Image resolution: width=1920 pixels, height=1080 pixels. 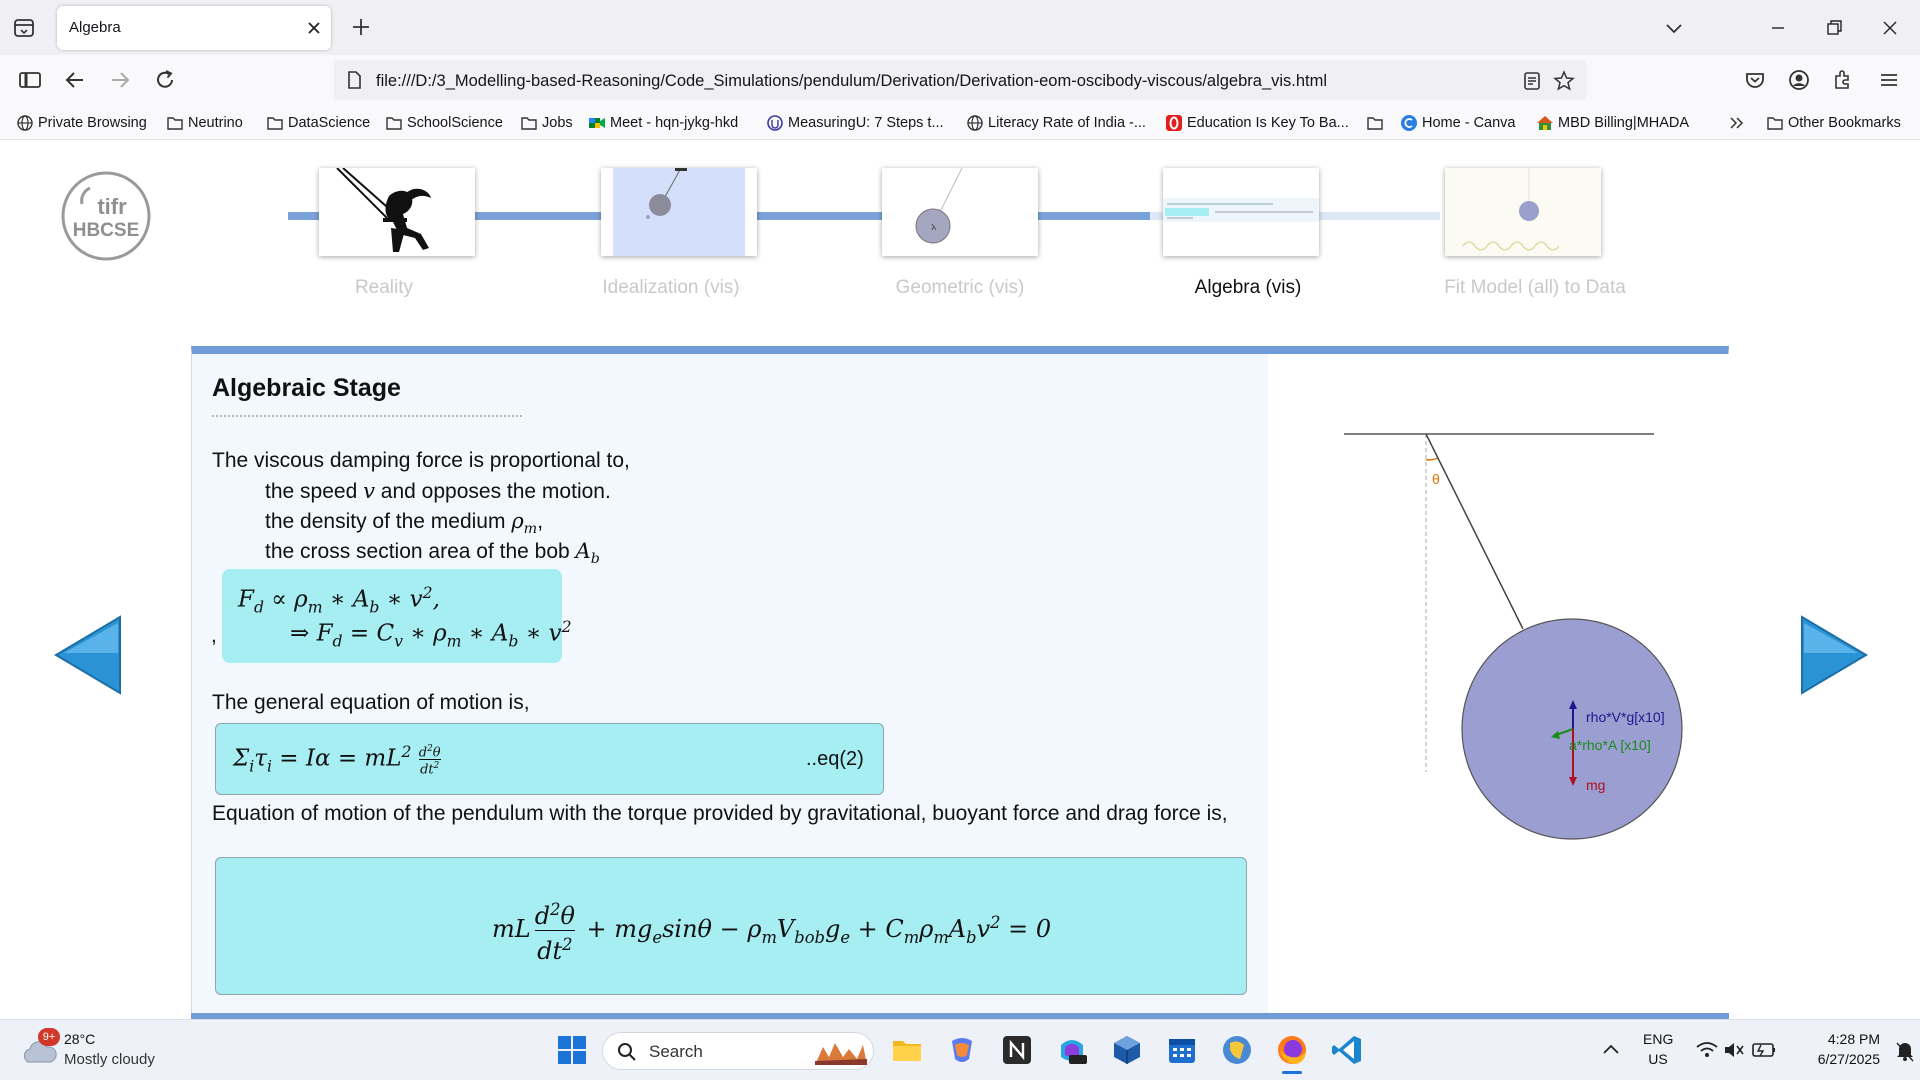 I want to click on stage-label-geometric: Geometric (vis), so click(x=960, y=287).